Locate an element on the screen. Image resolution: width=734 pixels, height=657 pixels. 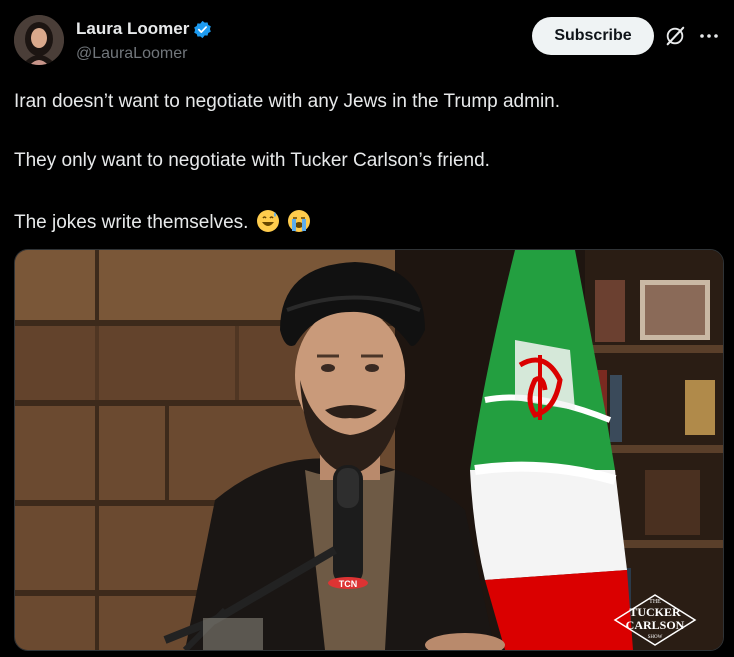
watermark-line-4: SHOW is located at coordinates (655, 637).